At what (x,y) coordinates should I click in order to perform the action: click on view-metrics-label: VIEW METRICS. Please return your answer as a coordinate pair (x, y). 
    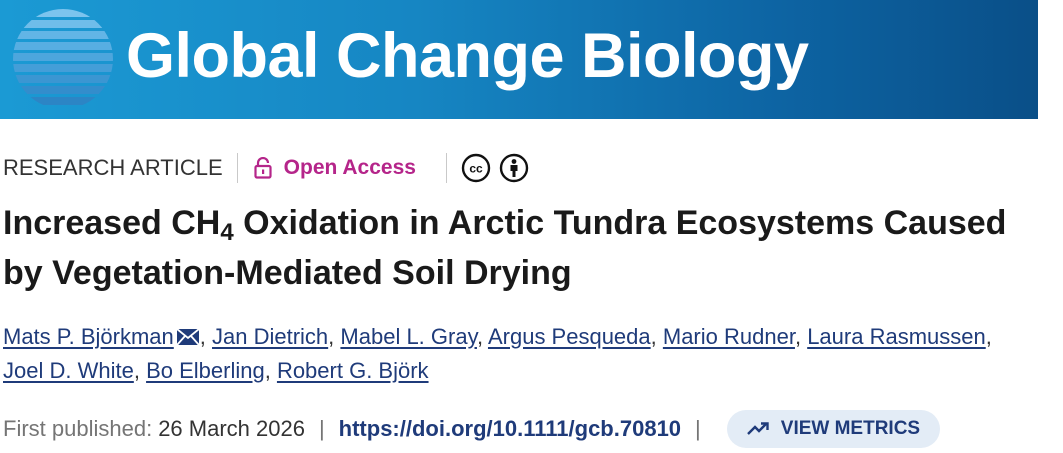
    Looking at the image, I should click on (850, 428).